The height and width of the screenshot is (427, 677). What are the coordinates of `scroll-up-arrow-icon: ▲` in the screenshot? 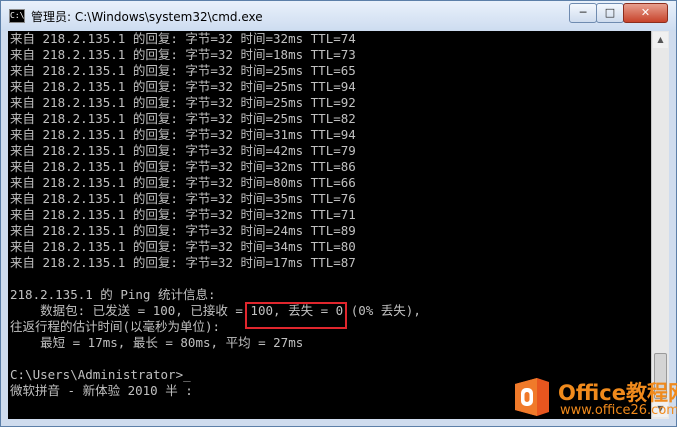 It's located at (660, 40).